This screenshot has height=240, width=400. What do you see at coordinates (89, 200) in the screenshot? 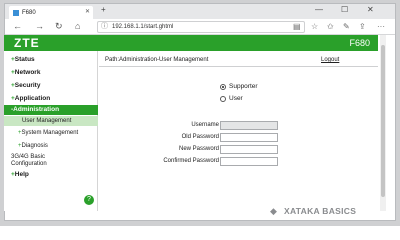
I see `help-icon: ?` at bounding box center [89, 200].